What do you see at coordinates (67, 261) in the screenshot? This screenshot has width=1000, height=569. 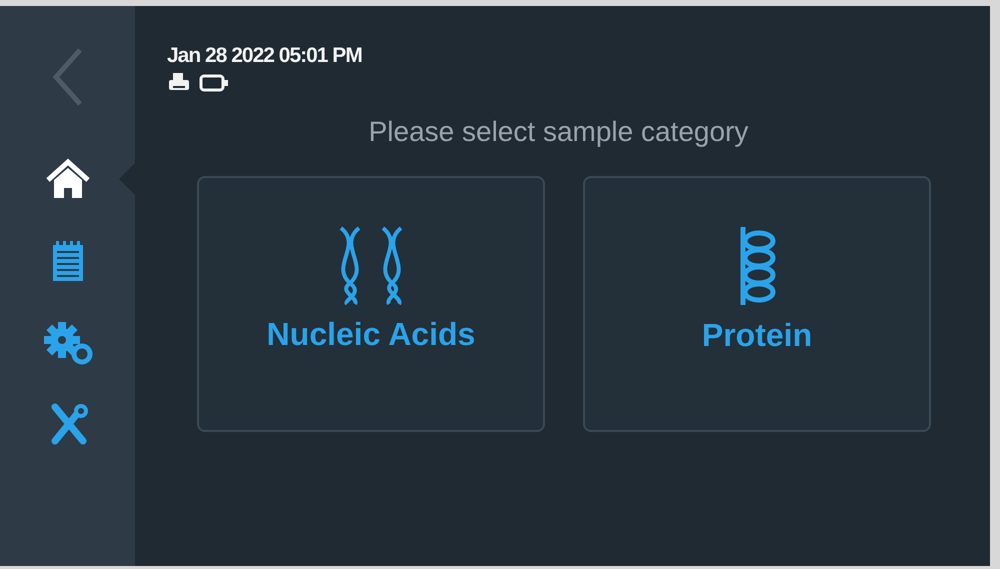 I see `notebook-icon` at bounding box center [67, 261].